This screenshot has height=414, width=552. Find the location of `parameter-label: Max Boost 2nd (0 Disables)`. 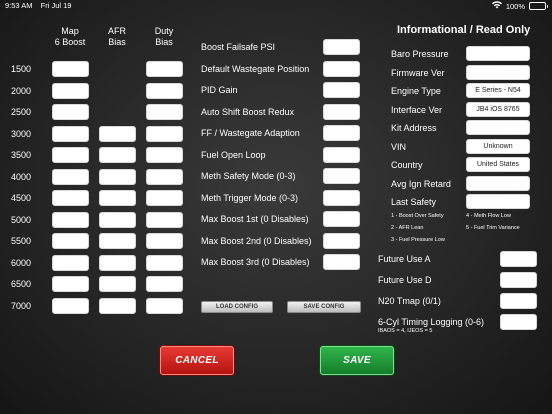

parameter-label: Max Boost 2nd (0 Disables) is located at coordinates (256, 240).